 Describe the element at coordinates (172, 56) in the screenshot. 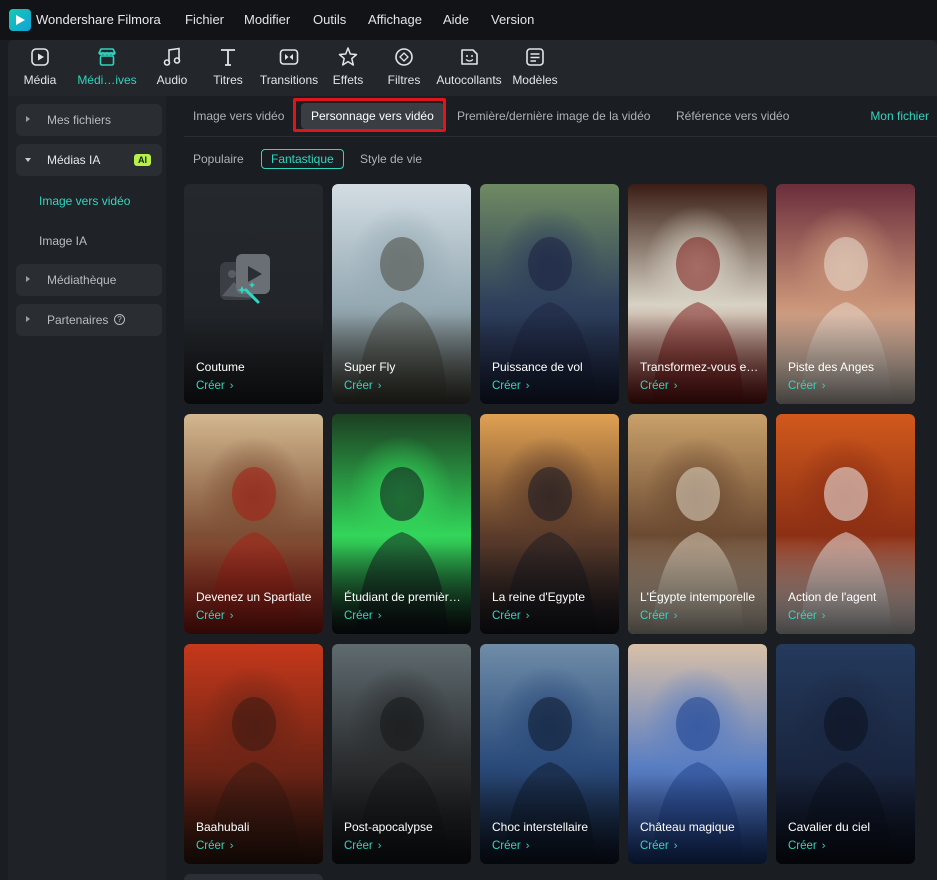

I see `music-note-icon` at that location.